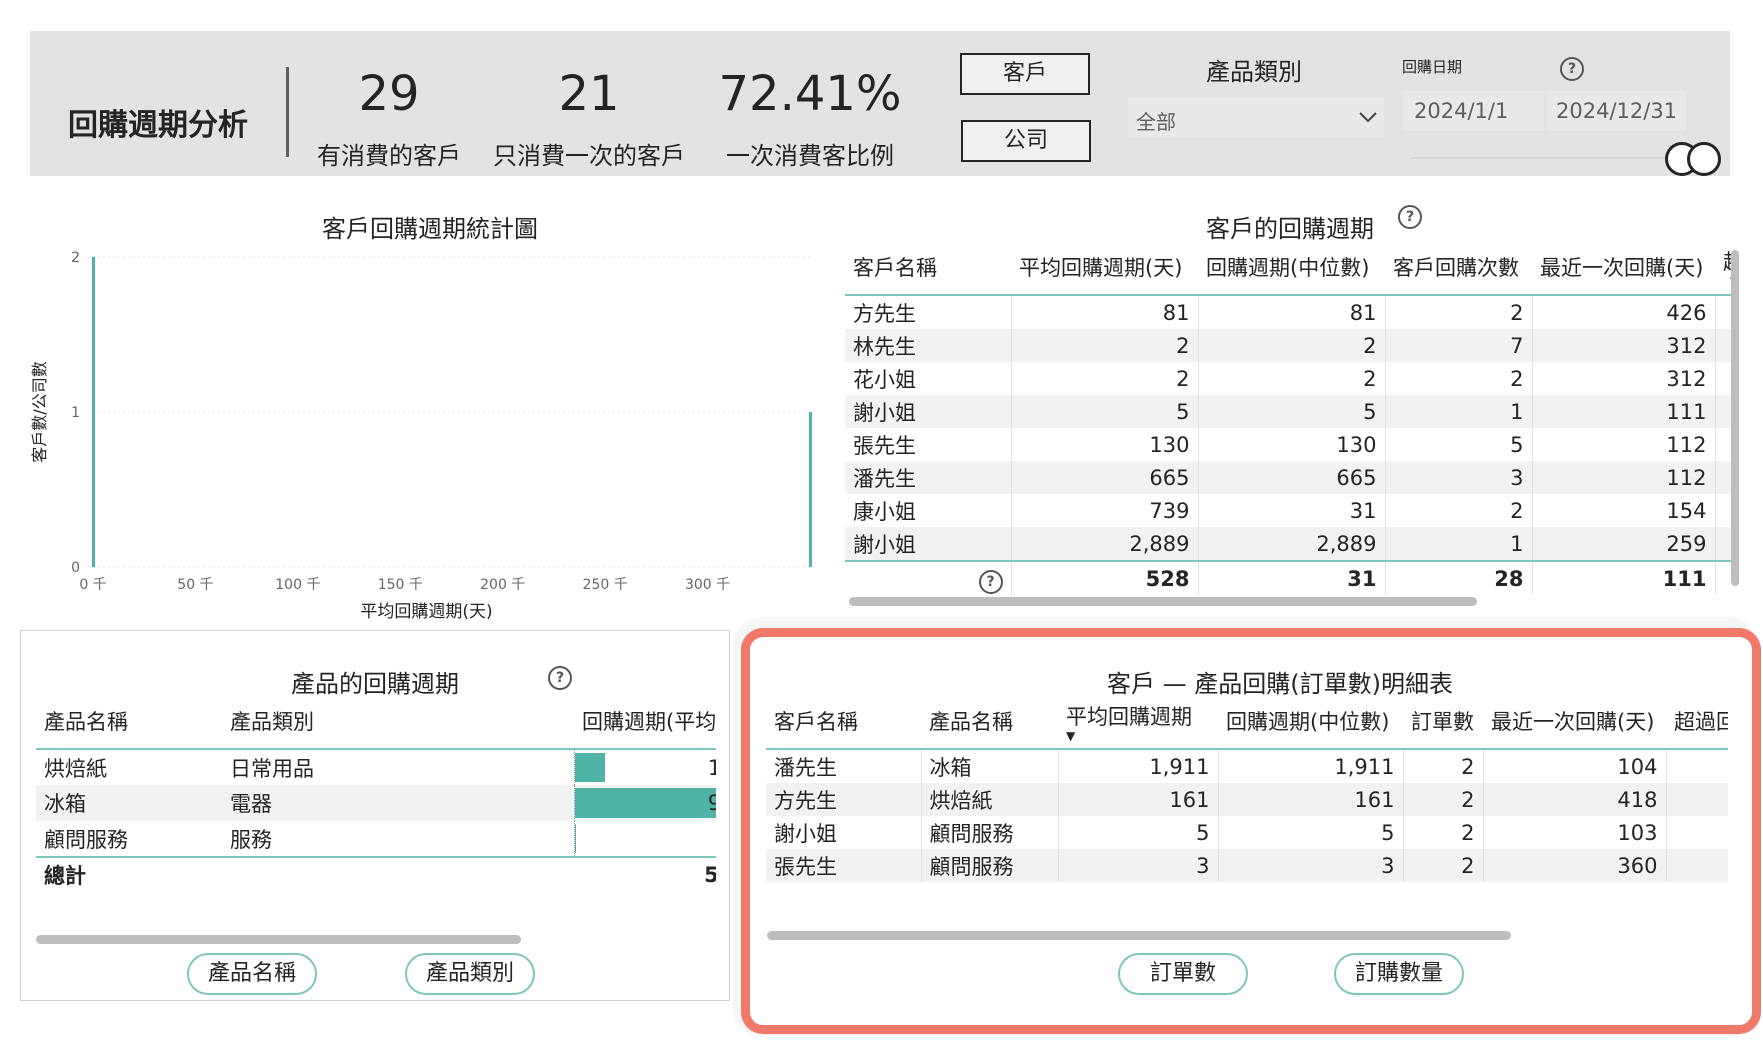  What do you see at coordinates (1183, 974) in the screenshot?
I see `orders-button: 訂單數` at bounding box center [1183, 974].